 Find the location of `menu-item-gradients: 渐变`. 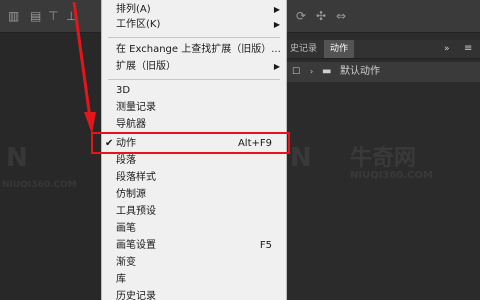

menu-item-gradients: 渐变 is located at coordinates (194, 262).